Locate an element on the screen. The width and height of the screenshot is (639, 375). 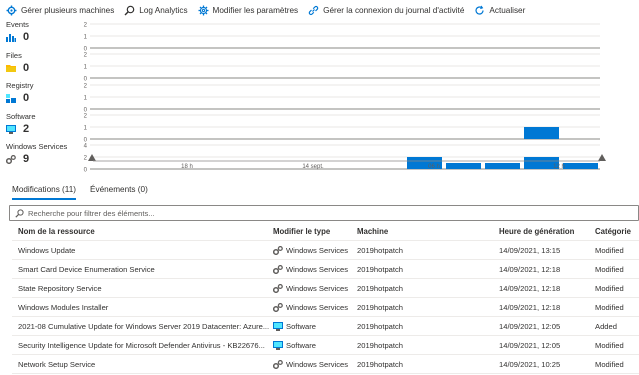
gear-icon is located at coordinates (11, 10).